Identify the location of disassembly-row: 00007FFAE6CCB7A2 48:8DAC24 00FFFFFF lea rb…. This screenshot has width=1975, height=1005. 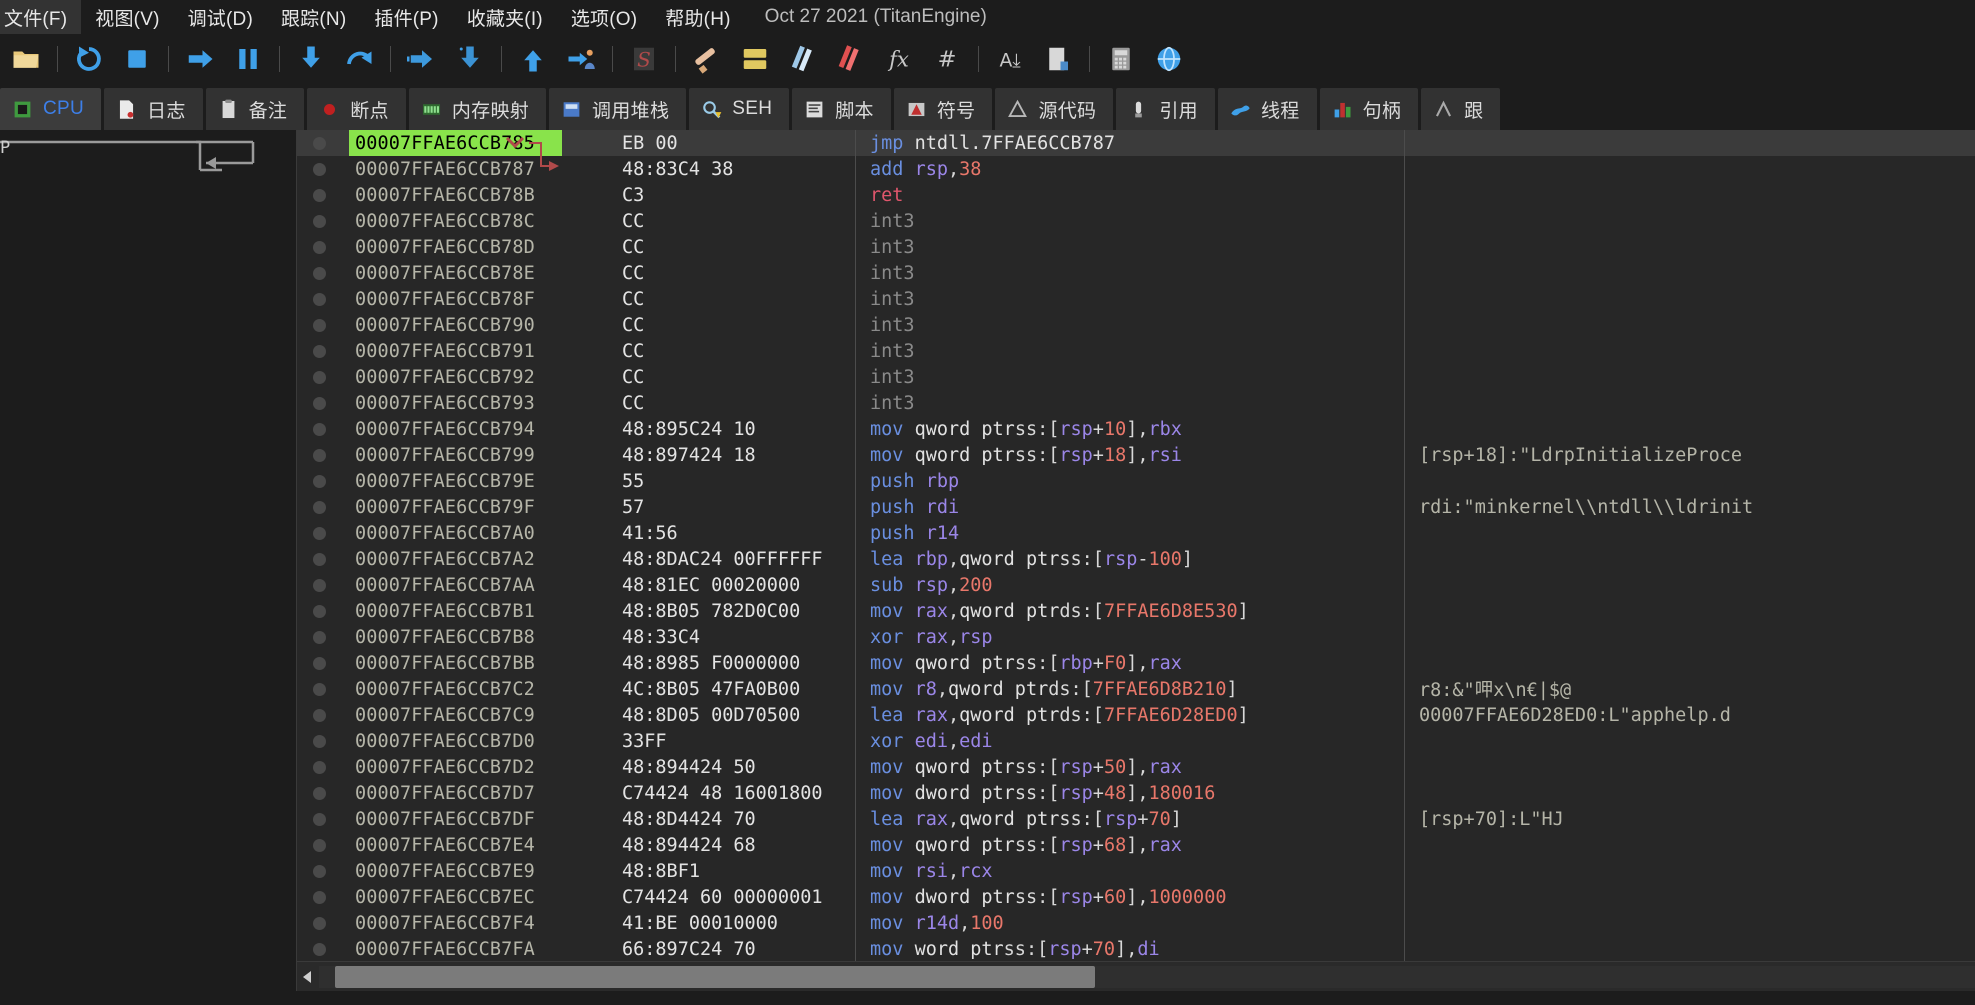
(1136, 559).